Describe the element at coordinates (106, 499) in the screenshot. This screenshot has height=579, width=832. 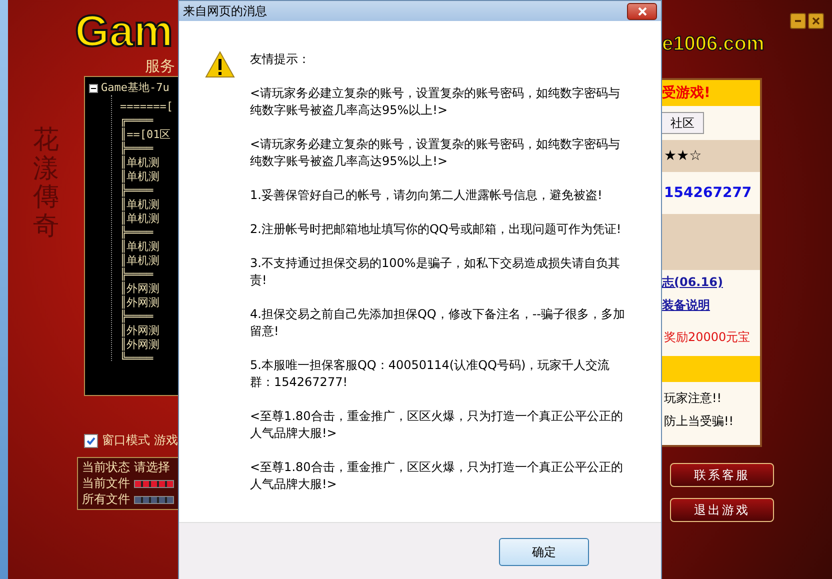
I see `status-label: 所有文件` at that location.